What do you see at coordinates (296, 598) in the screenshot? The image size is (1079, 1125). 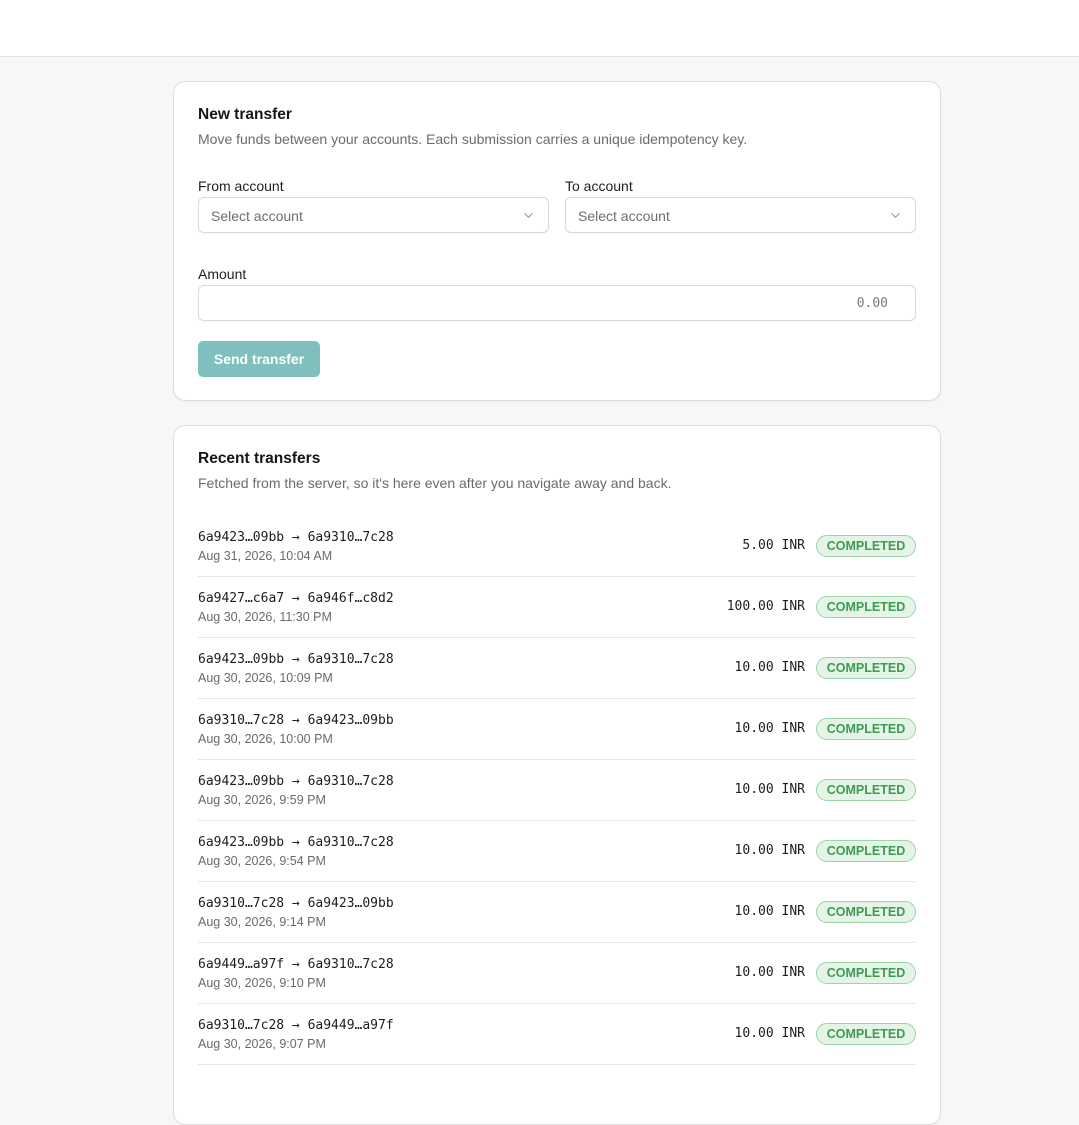 I see `transfer-route: 6a9427…c6a7 → 6a946f…c8d2` at bounding box center [296, 598].